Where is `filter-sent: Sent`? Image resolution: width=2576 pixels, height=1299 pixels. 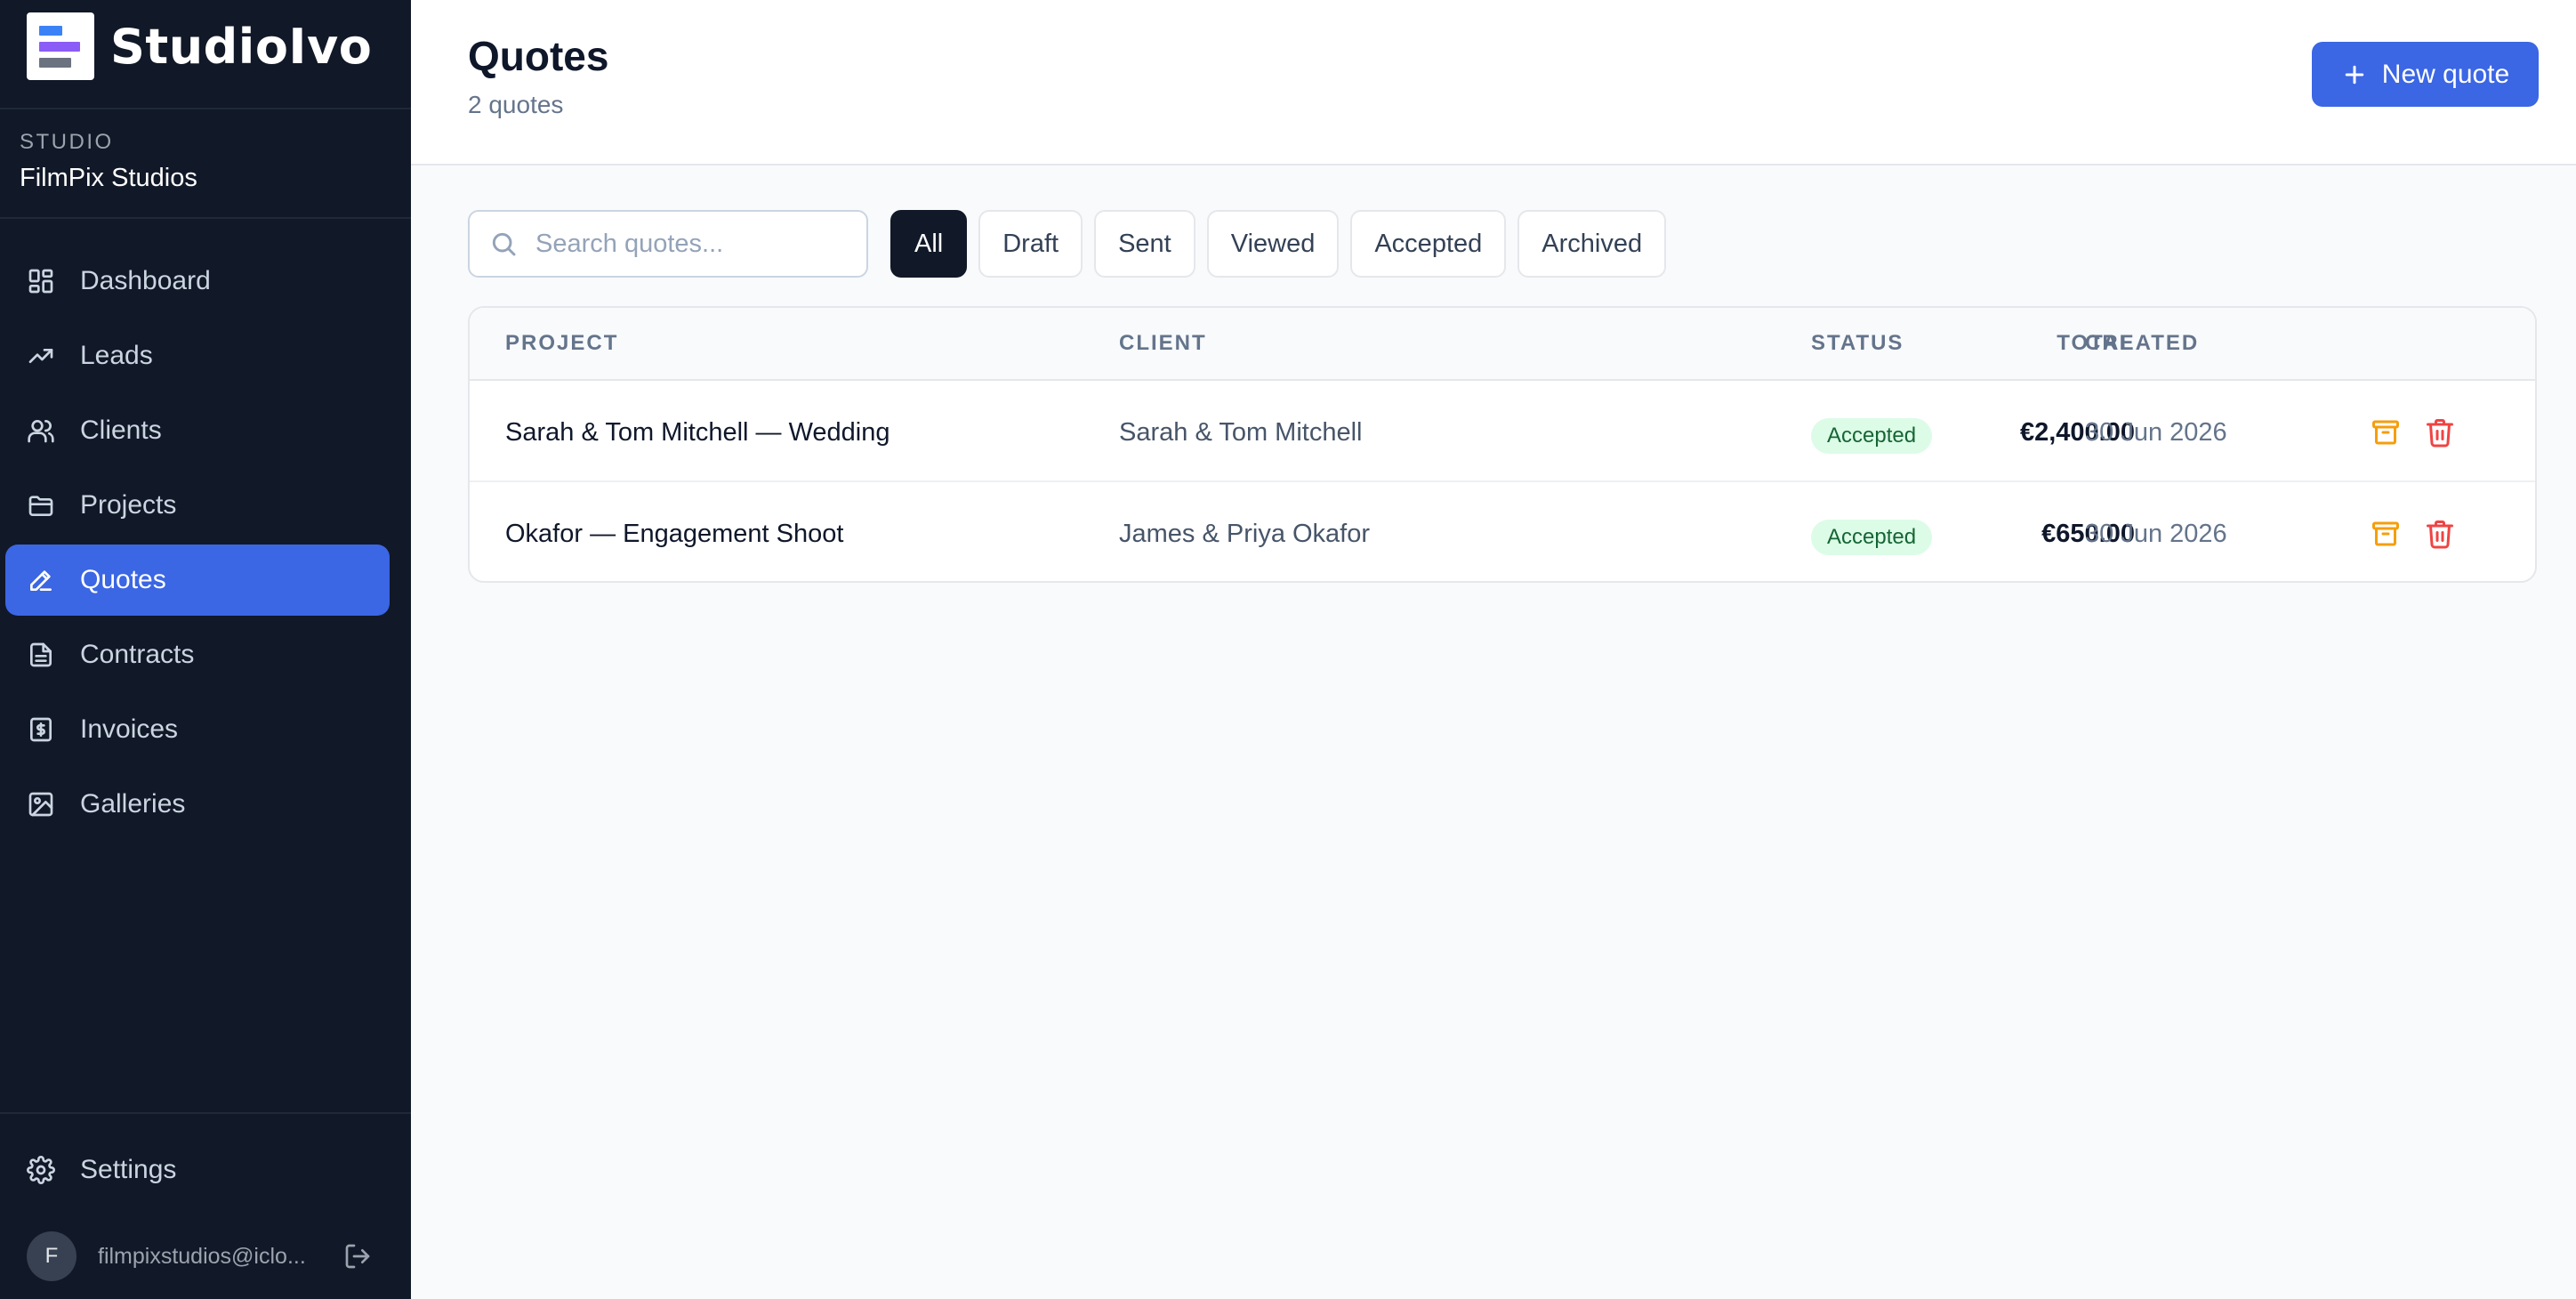 filter-sent: Sent is located at coordinates (1144, 244).